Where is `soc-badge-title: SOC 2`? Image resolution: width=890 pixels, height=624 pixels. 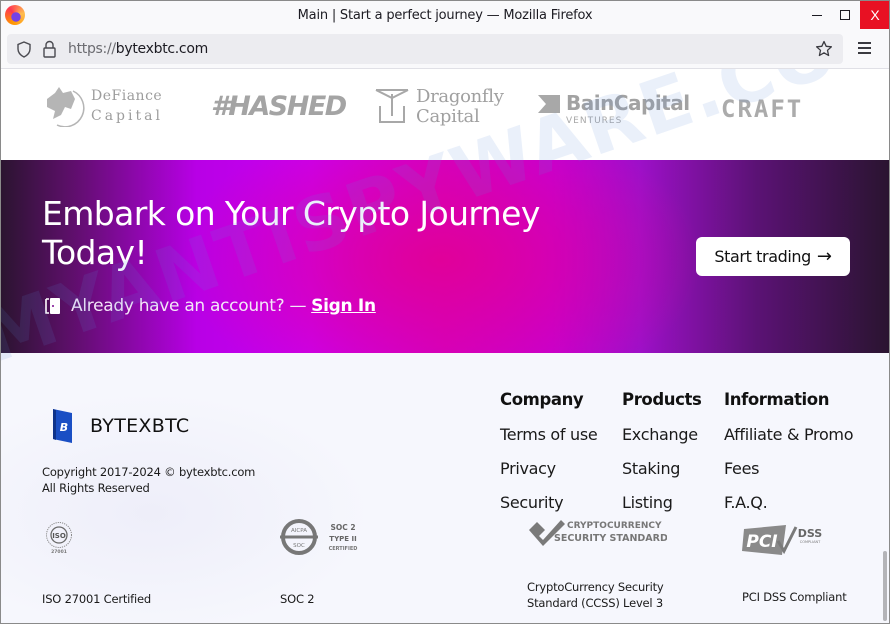 soc-badge-title: SOC 2 is located at coordinates (342, 527).